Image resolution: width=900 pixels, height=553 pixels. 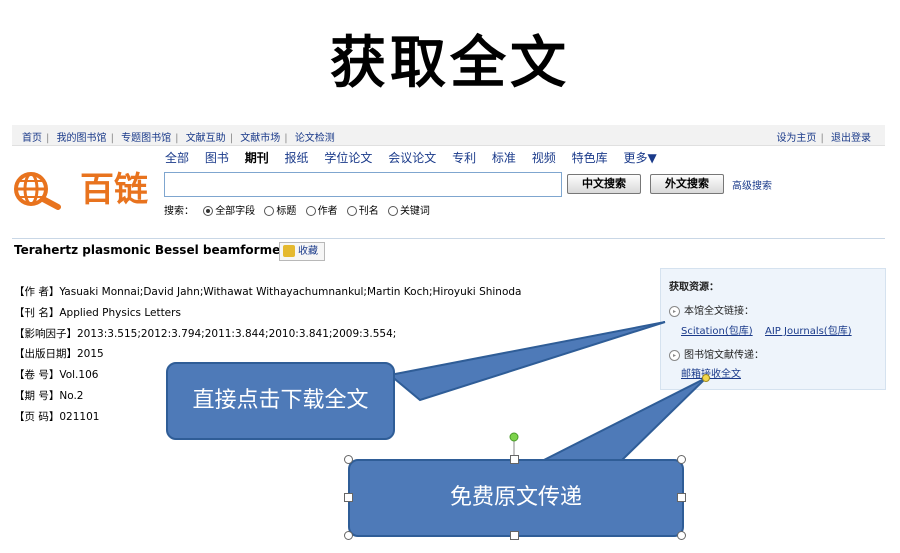 What do you see at coordinates (544, 158) in the screenshot?
I see `tab-videos: 视频` at bounding box center [544, 158].